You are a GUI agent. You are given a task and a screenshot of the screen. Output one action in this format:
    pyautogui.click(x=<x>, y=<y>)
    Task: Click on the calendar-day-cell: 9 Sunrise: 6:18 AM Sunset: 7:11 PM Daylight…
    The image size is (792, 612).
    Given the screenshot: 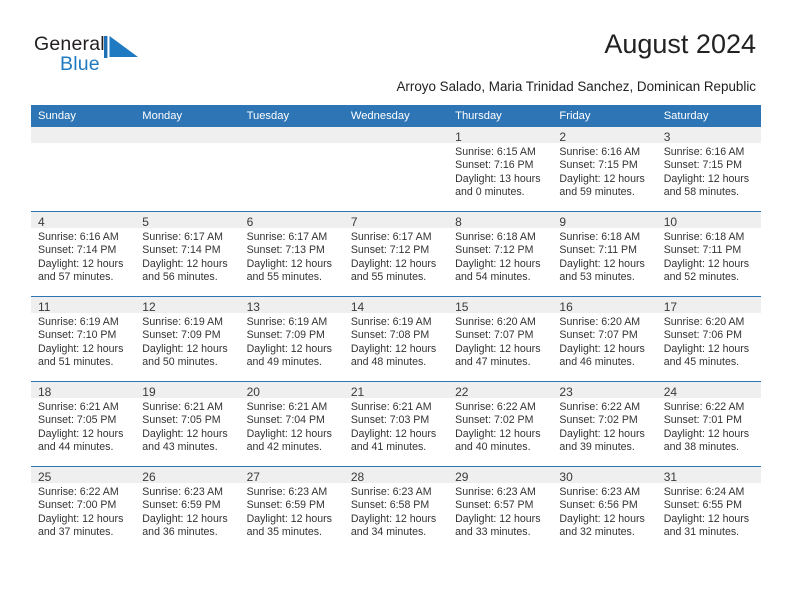 What is the action you would take?
    pyautogui.click(x=604, y=254)
    